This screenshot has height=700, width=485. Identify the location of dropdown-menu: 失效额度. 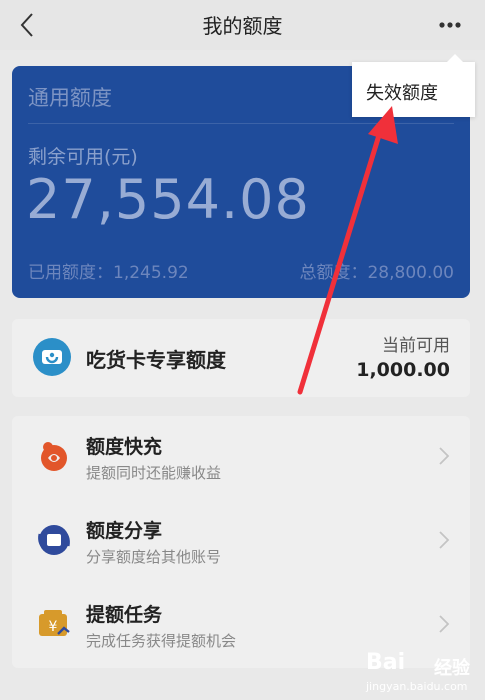
(413, 85).